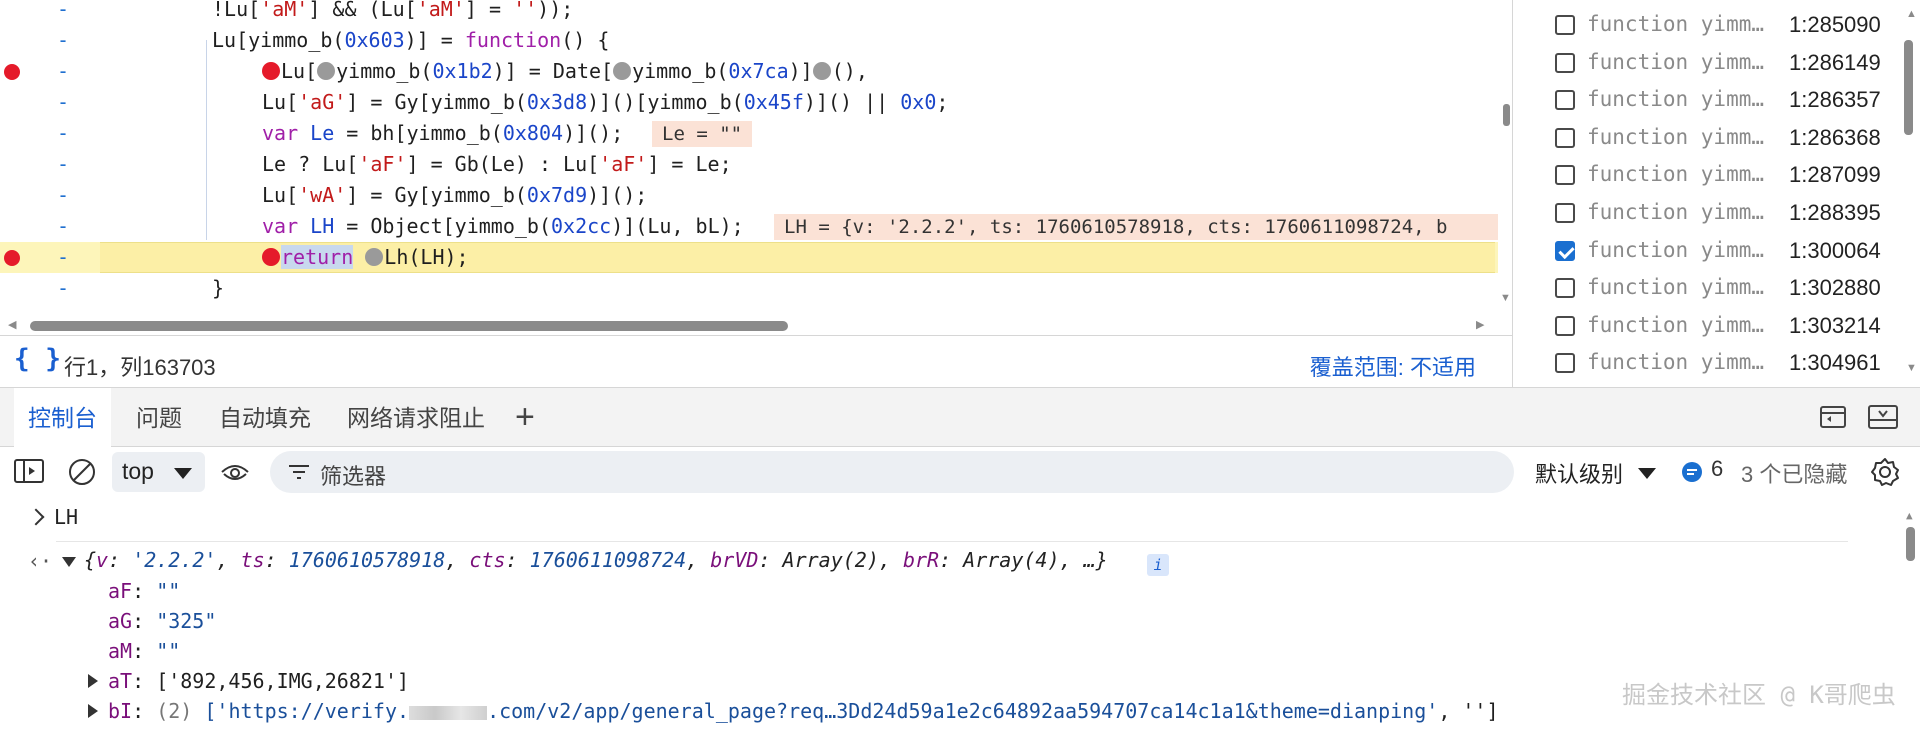 The image size is (1920, 732). What do you see at coordinates (750, 12) in the screenshot?
I see `code-line: - !Lu['aM'] && (Lu['aM'] = ''));` at bounding box center [750, 12].